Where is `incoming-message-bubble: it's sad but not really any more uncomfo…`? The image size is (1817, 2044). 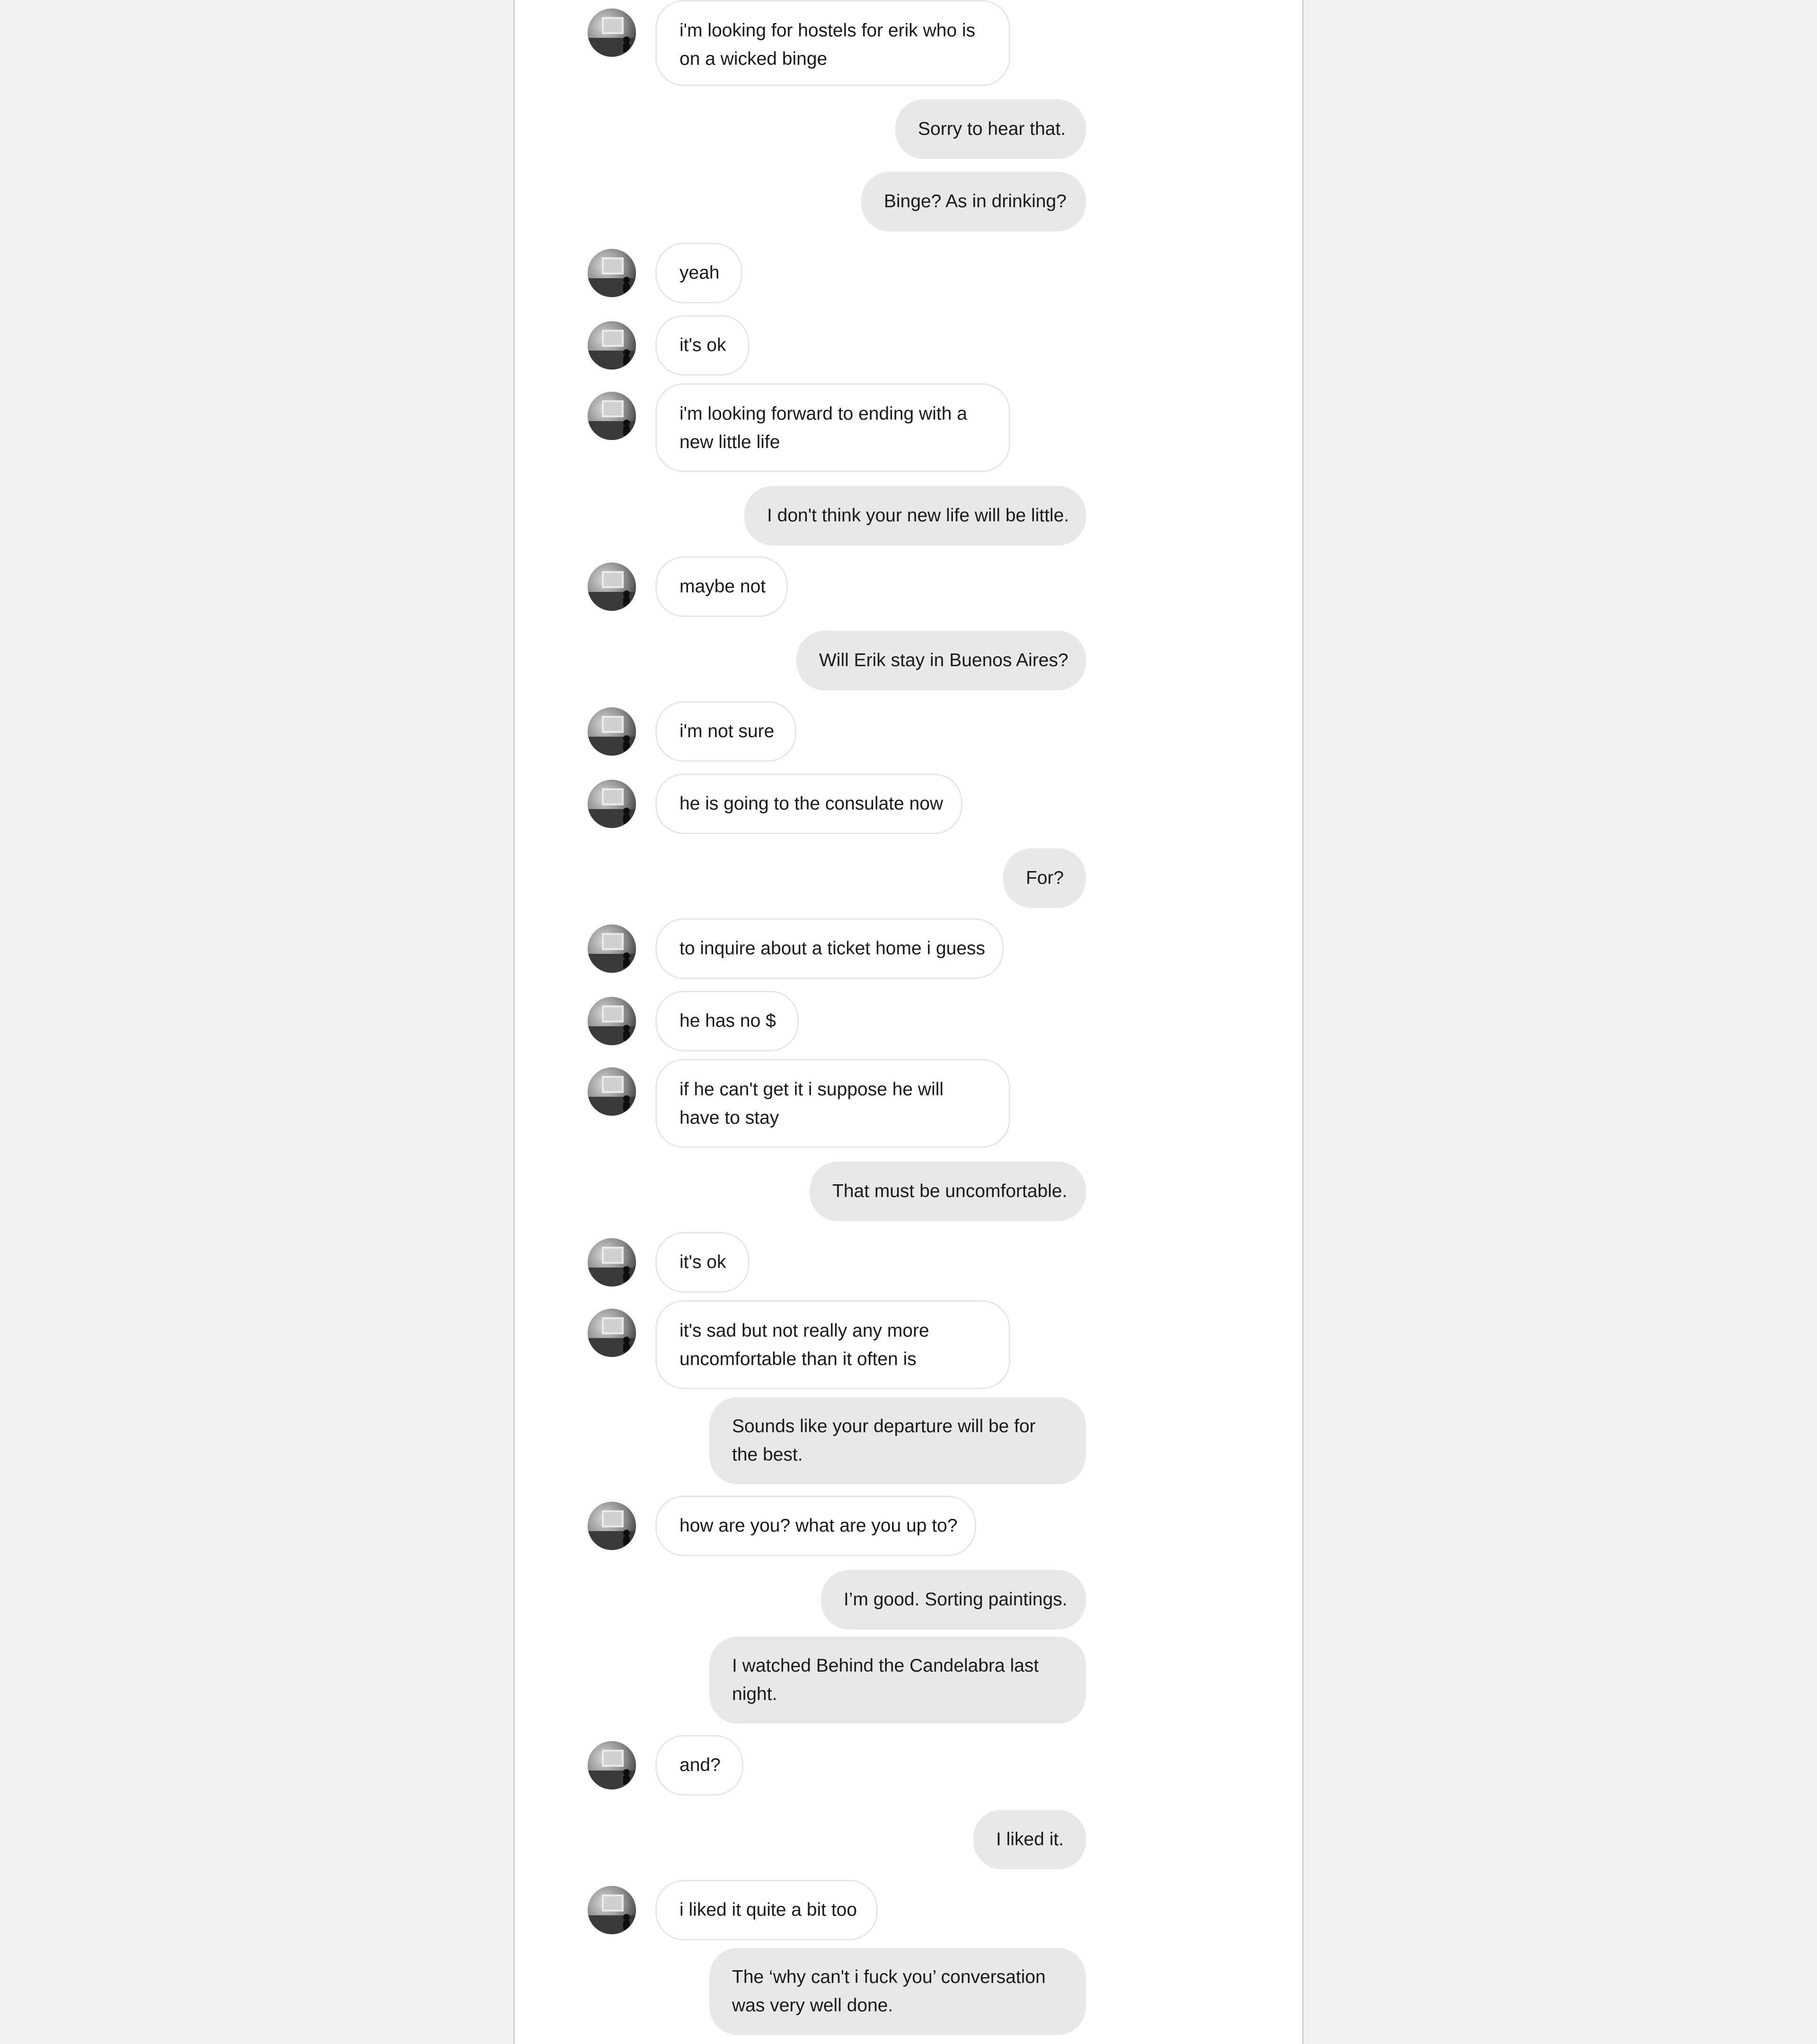
incoming-message-bubble: it's sad but not really any more uncomfo… is located at coordinates (833, 1344).